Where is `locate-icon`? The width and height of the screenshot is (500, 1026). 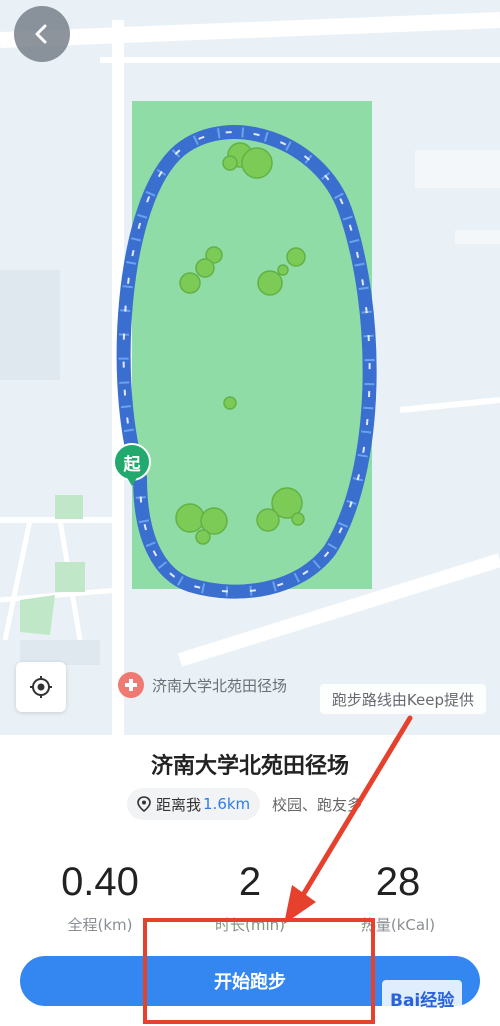
locate-icon is located at coordinates (41, 687).